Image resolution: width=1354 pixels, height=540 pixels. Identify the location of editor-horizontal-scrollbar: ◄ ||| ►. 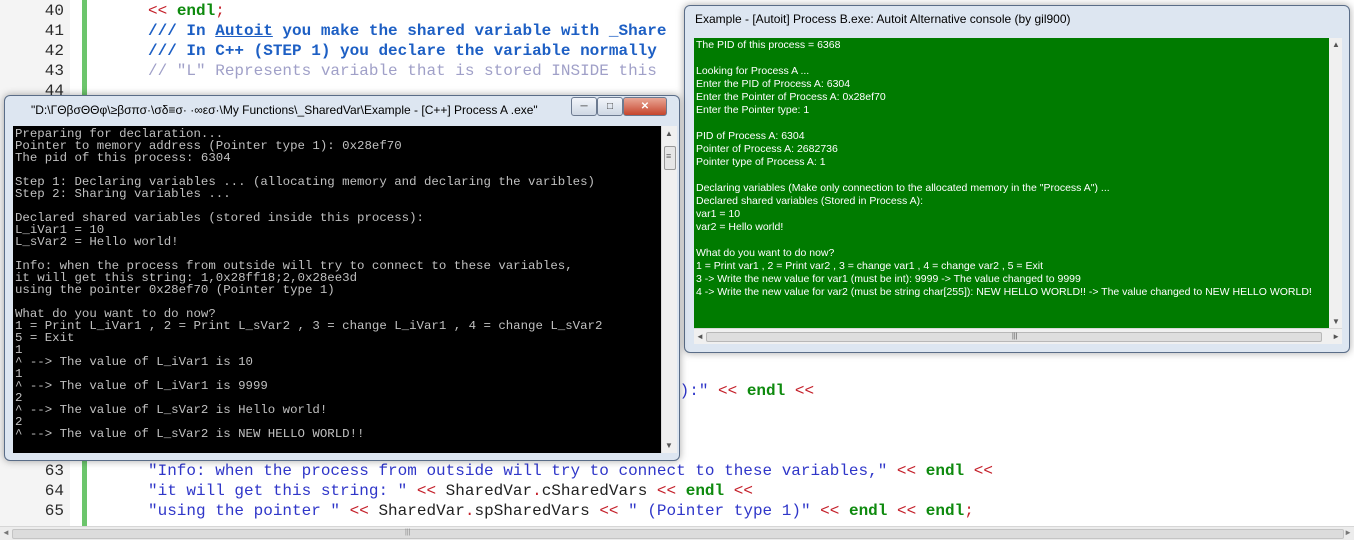
(677, 533).